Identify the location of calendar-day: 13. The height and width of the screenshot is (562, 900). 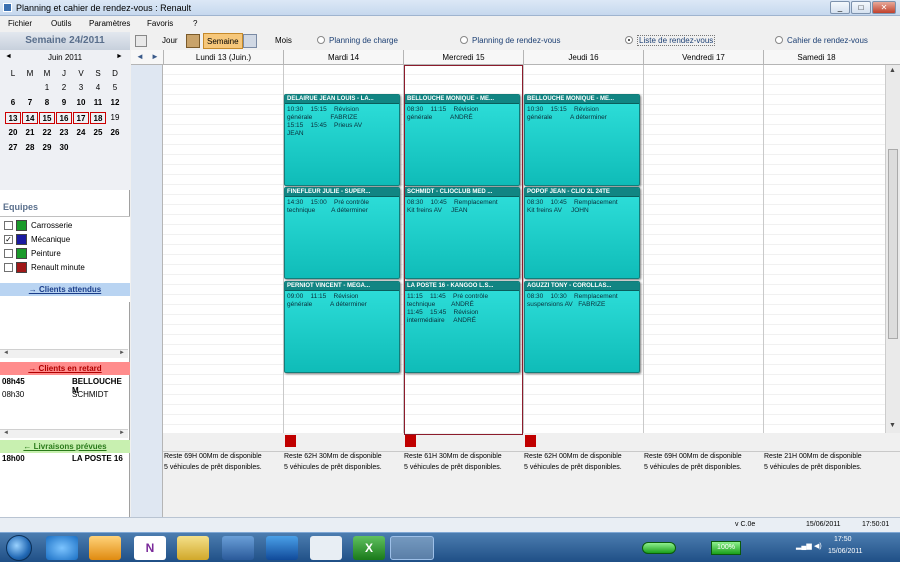
(13, 118).